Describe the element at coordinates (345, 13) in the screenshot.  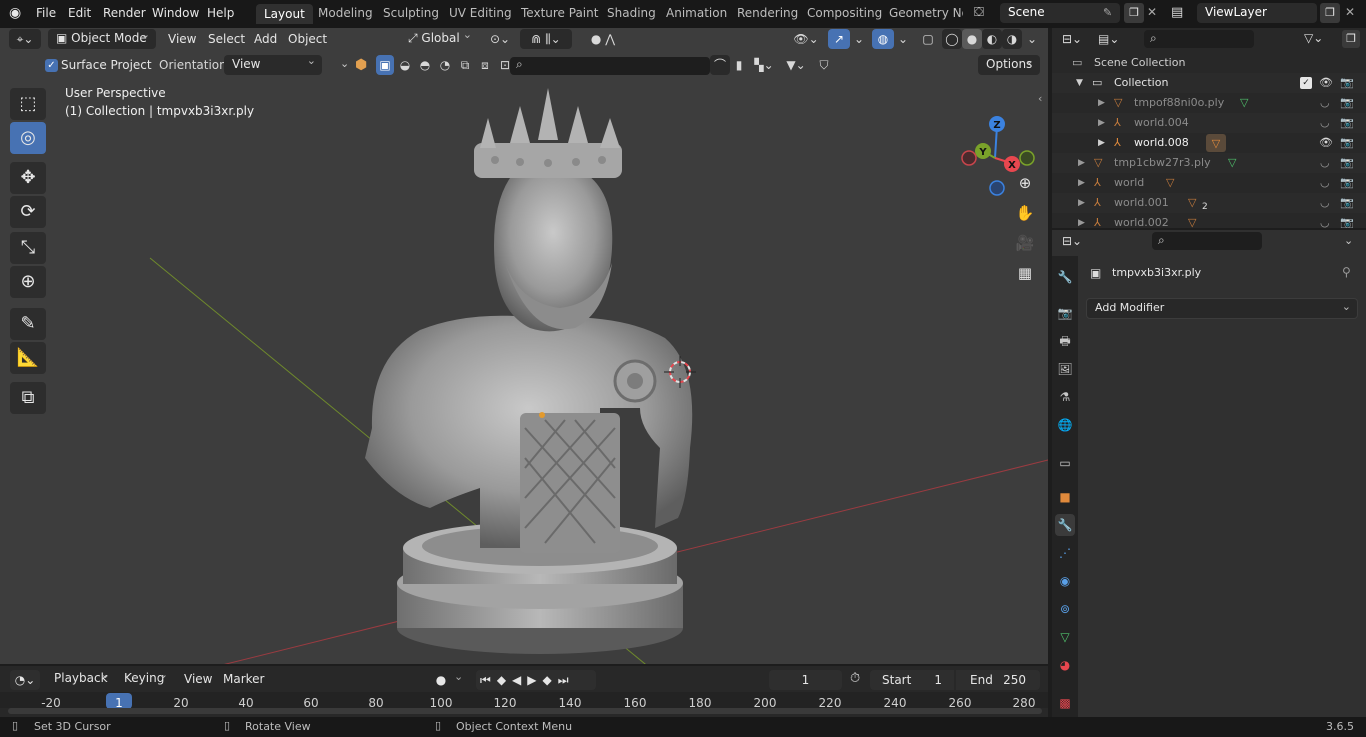
I see `tab-modeling: Modeling` at that location.